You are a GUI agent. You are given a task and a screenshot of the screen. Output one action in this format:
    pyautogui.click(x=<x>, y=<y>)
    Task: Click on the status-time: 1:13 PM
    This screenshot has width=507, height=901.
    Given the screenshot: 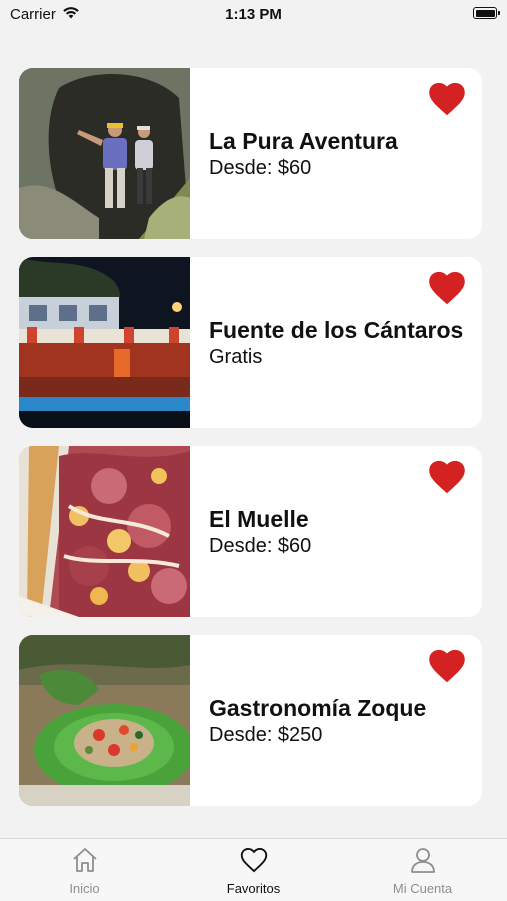 What is the action you would take?
    pyautogui.click(x=253, y=14)
    